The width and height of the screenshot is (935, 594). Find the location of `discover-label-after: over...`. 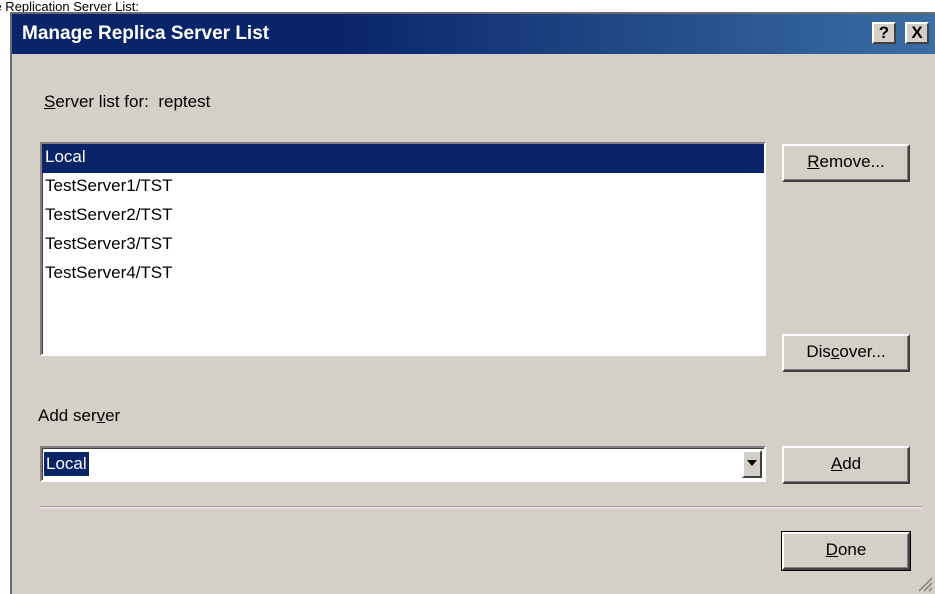

discover-label-after: over... is located at coordinates (862, 351).